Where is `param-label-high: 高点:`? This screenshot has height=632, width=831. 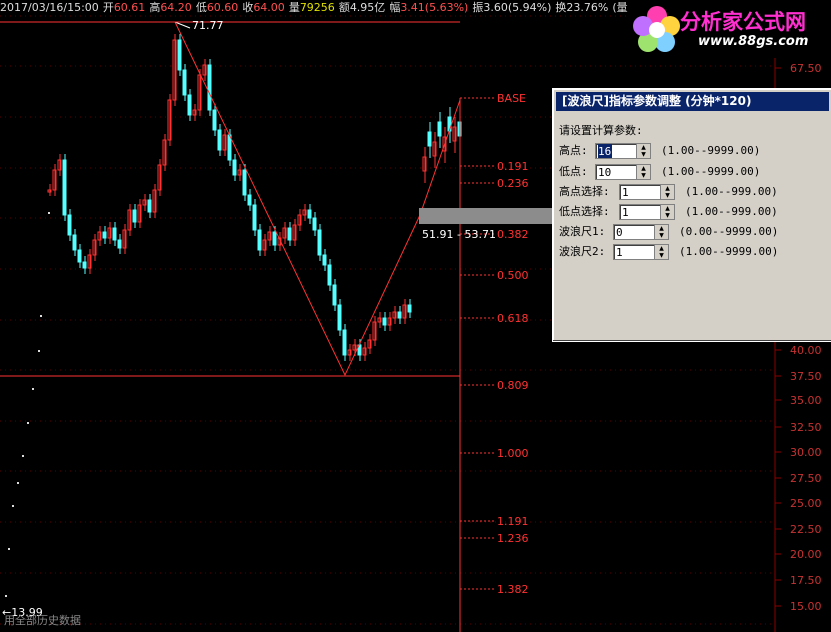 param-label-high: 高点: is located at coordinates (573, 150).